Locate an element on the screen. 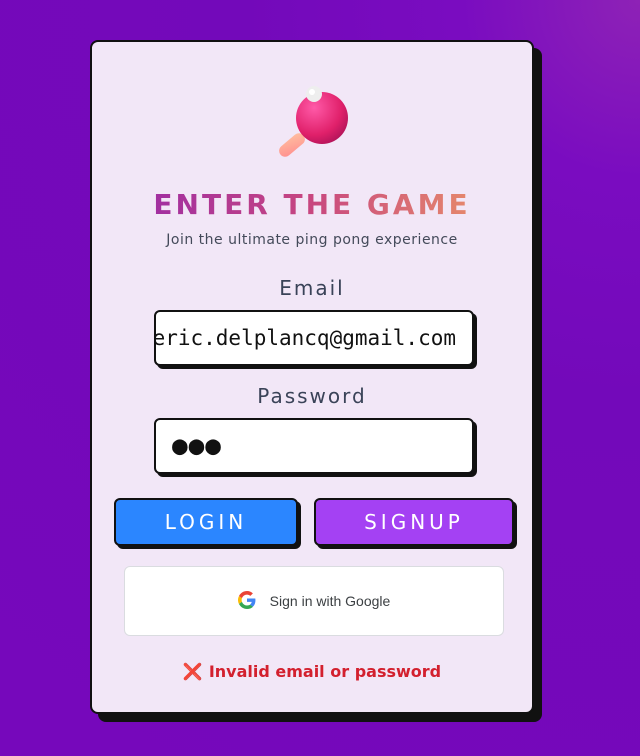 This screenshot has width=640, height=756. login-button: LOGIN is located at coordinates (206, 522).